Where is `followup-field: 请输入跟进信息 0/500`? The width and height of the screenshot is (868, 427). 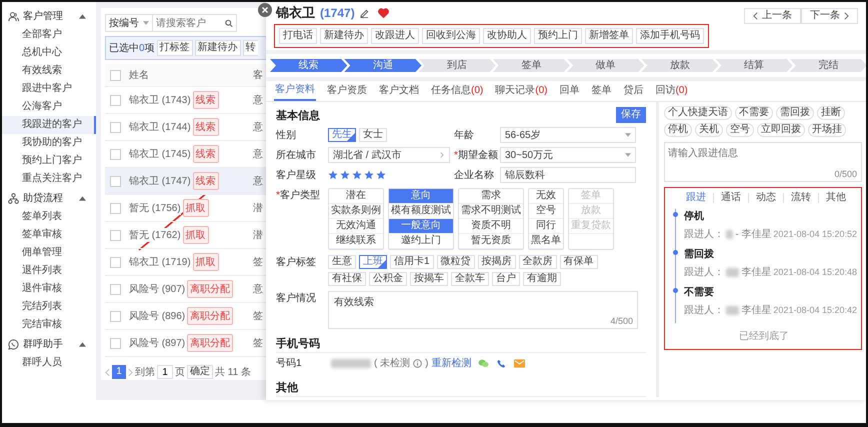 followup-field: 请输入跟进信息 0/500 is located at coordinates (763, 162).